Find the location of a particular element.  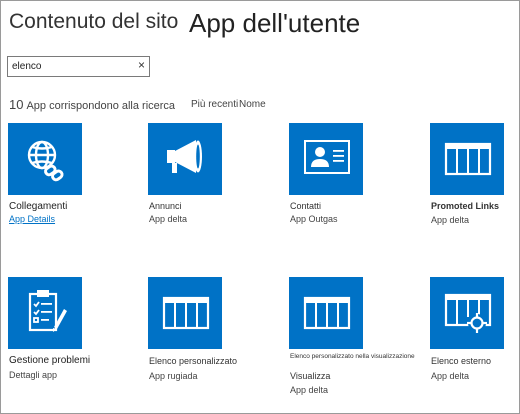

app-name: Elenco esterno is located at coordinates (461, 361).